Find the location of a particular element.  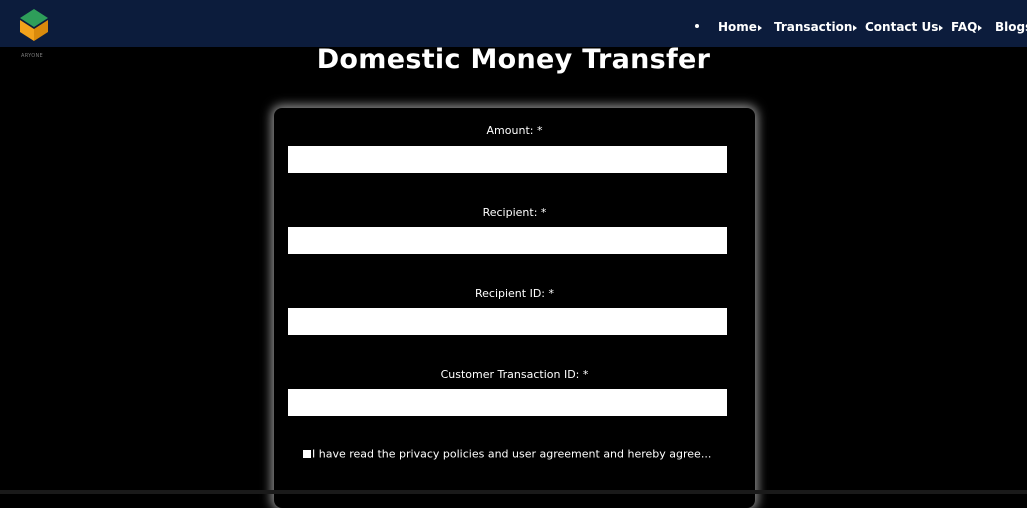

nav-blogs-label: Blogs is located at coordinates (1011, 27).